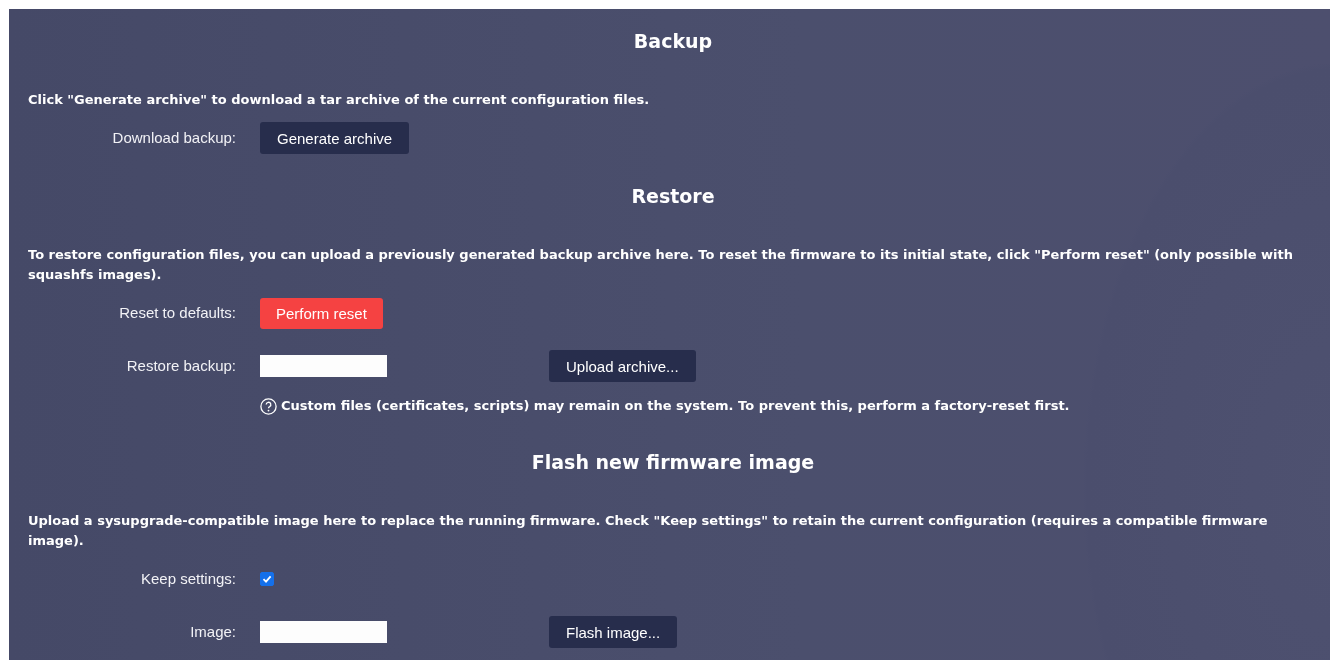 Image resolution: width=1330 pixels, height=660 pixels. What do you see at coordinates (648, 531) in the screenshot?
I see `section-description: Upload a sysupgrade-compatible image here to replace the running firmware. Check "Keep settings" to retain the current configuration (requires a compatible firmware image).` at bounding box center [648, 531].